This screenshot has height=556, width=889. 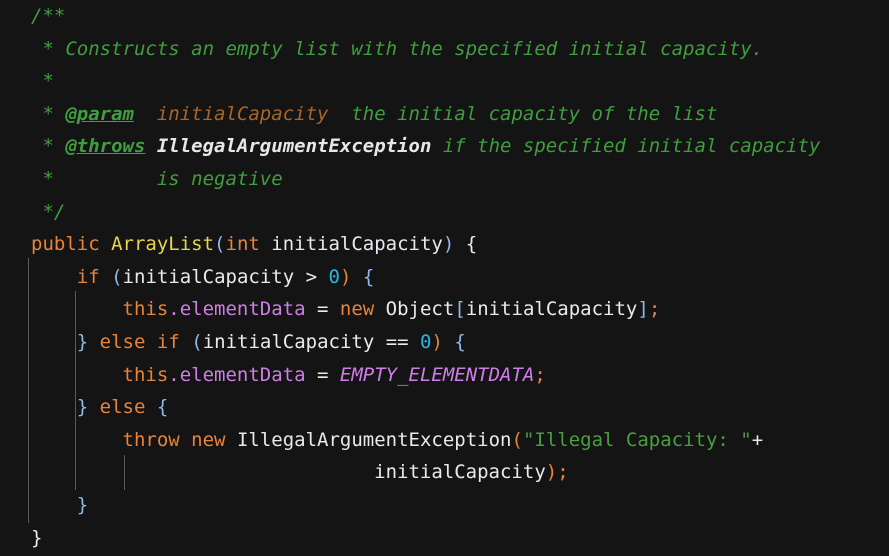 What do you see at coordinates (523, 113) in the screenshot?
I see `code-token: the initial capacity of the list` at bounding box center [523, 113].